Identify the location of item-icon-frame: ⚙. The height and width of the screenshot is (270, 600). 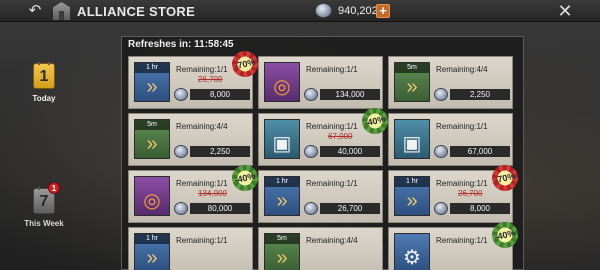
(412, 251).